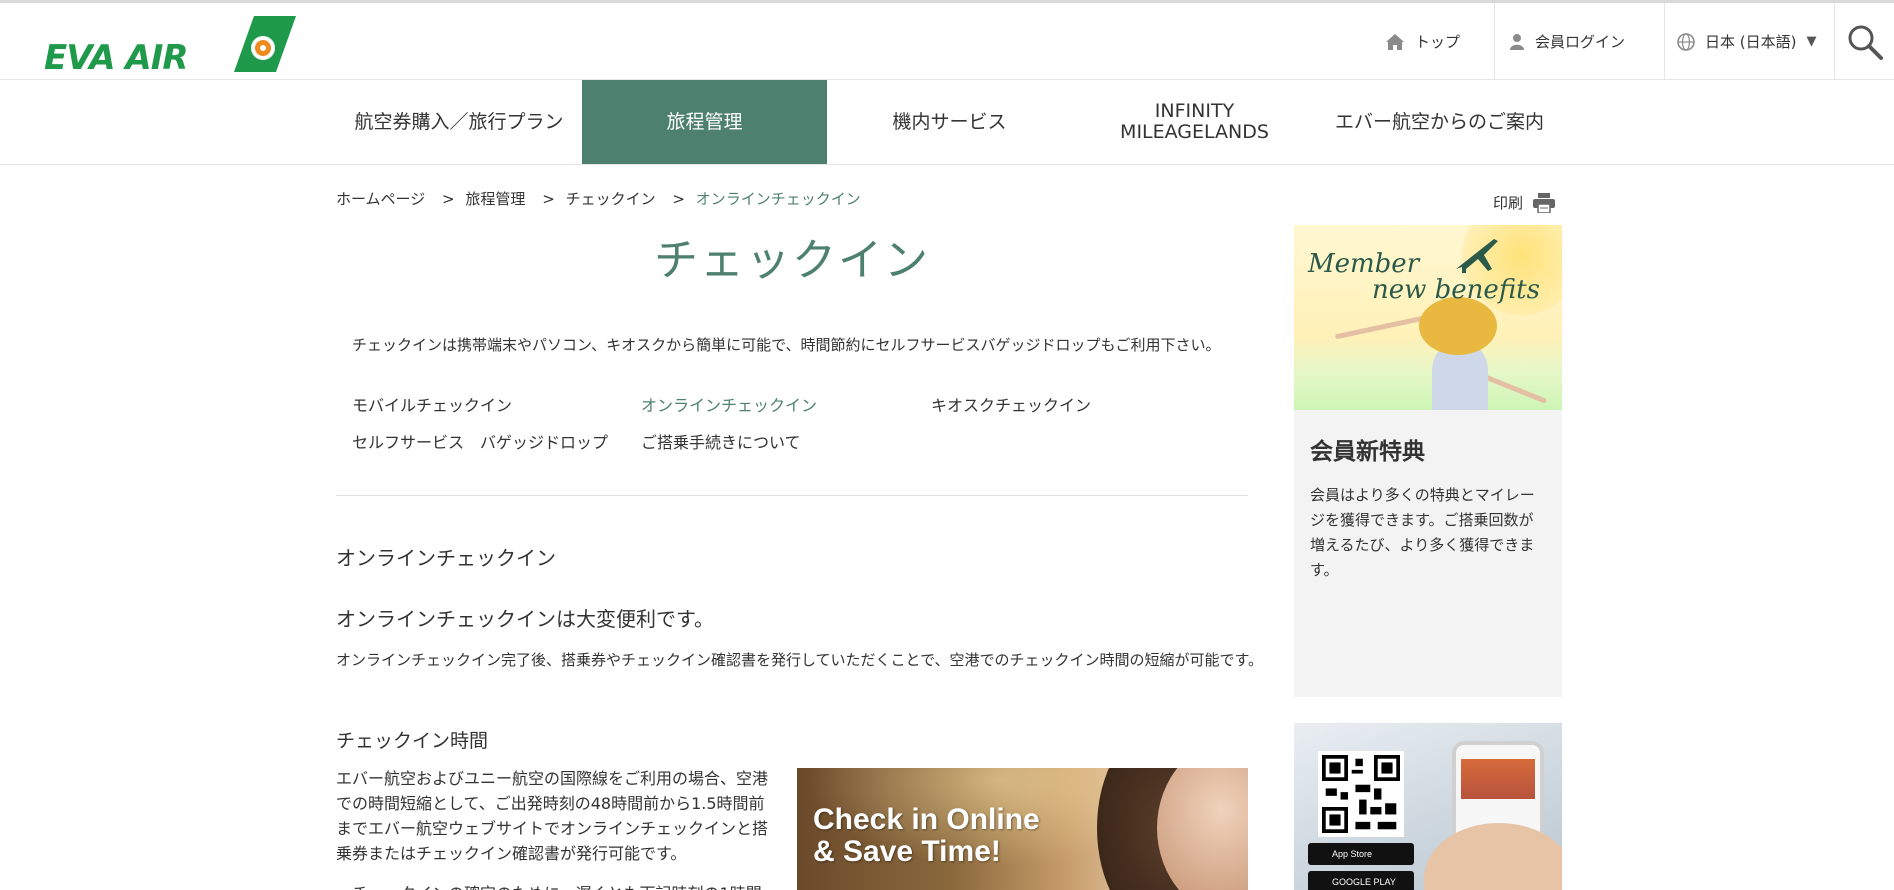 Image resolution: width=1894 pixels, height=890 pixels. Describe the element at coordinates (611, 199) in the screenshot. I see `breadcrumb-checkin: チェックイン` at that location.